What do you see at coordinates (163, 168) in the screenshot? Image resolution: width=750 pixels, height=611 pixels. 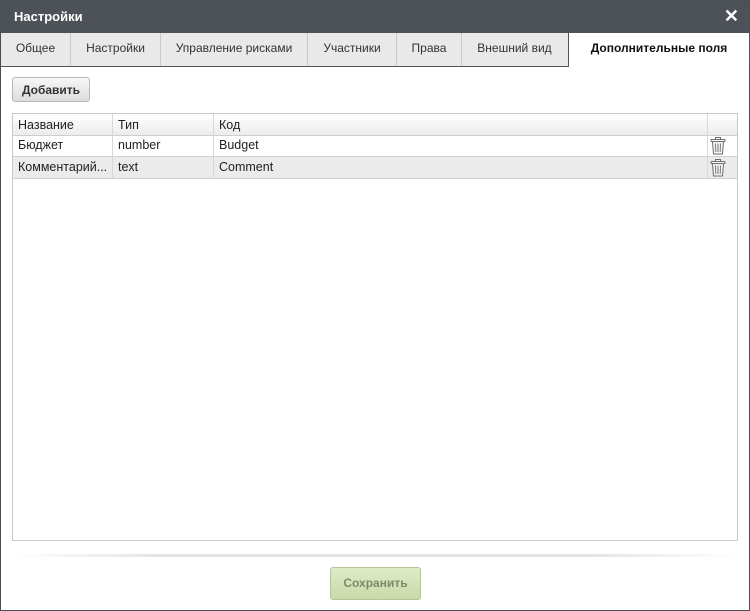 I see `cell-type: text` at bounding box center [163, 168].